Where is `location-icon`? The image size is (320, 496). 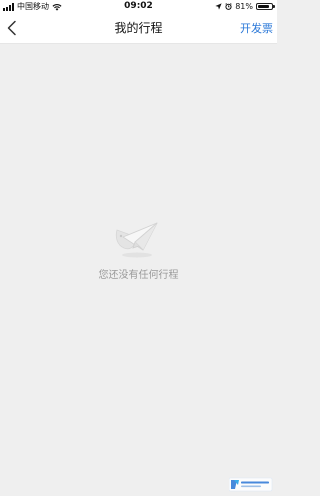 location-icon is located at coordinates (218, 6).